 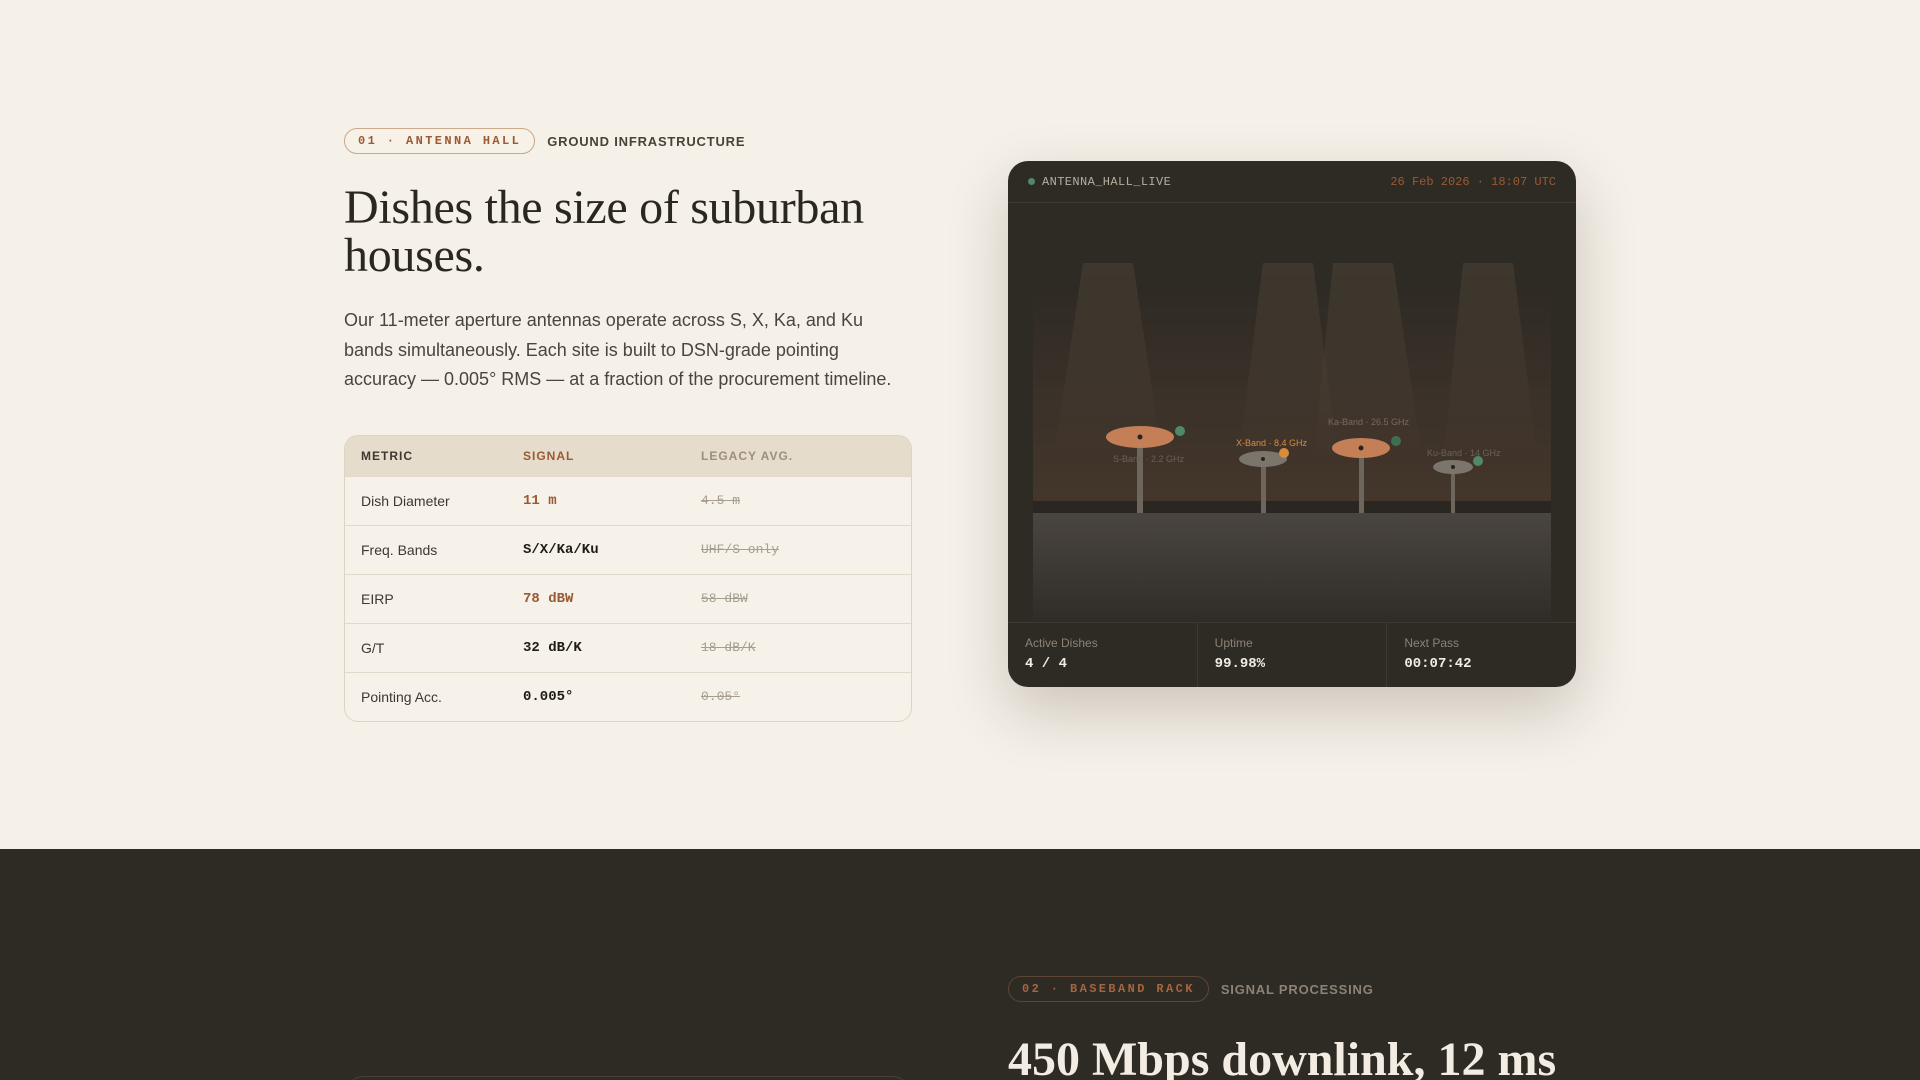 What do you see at coordinates (561, 549) in the screenshot?
I see `row-signal-value: S/X/Ka/Ku` at bounding box center [561, 549].